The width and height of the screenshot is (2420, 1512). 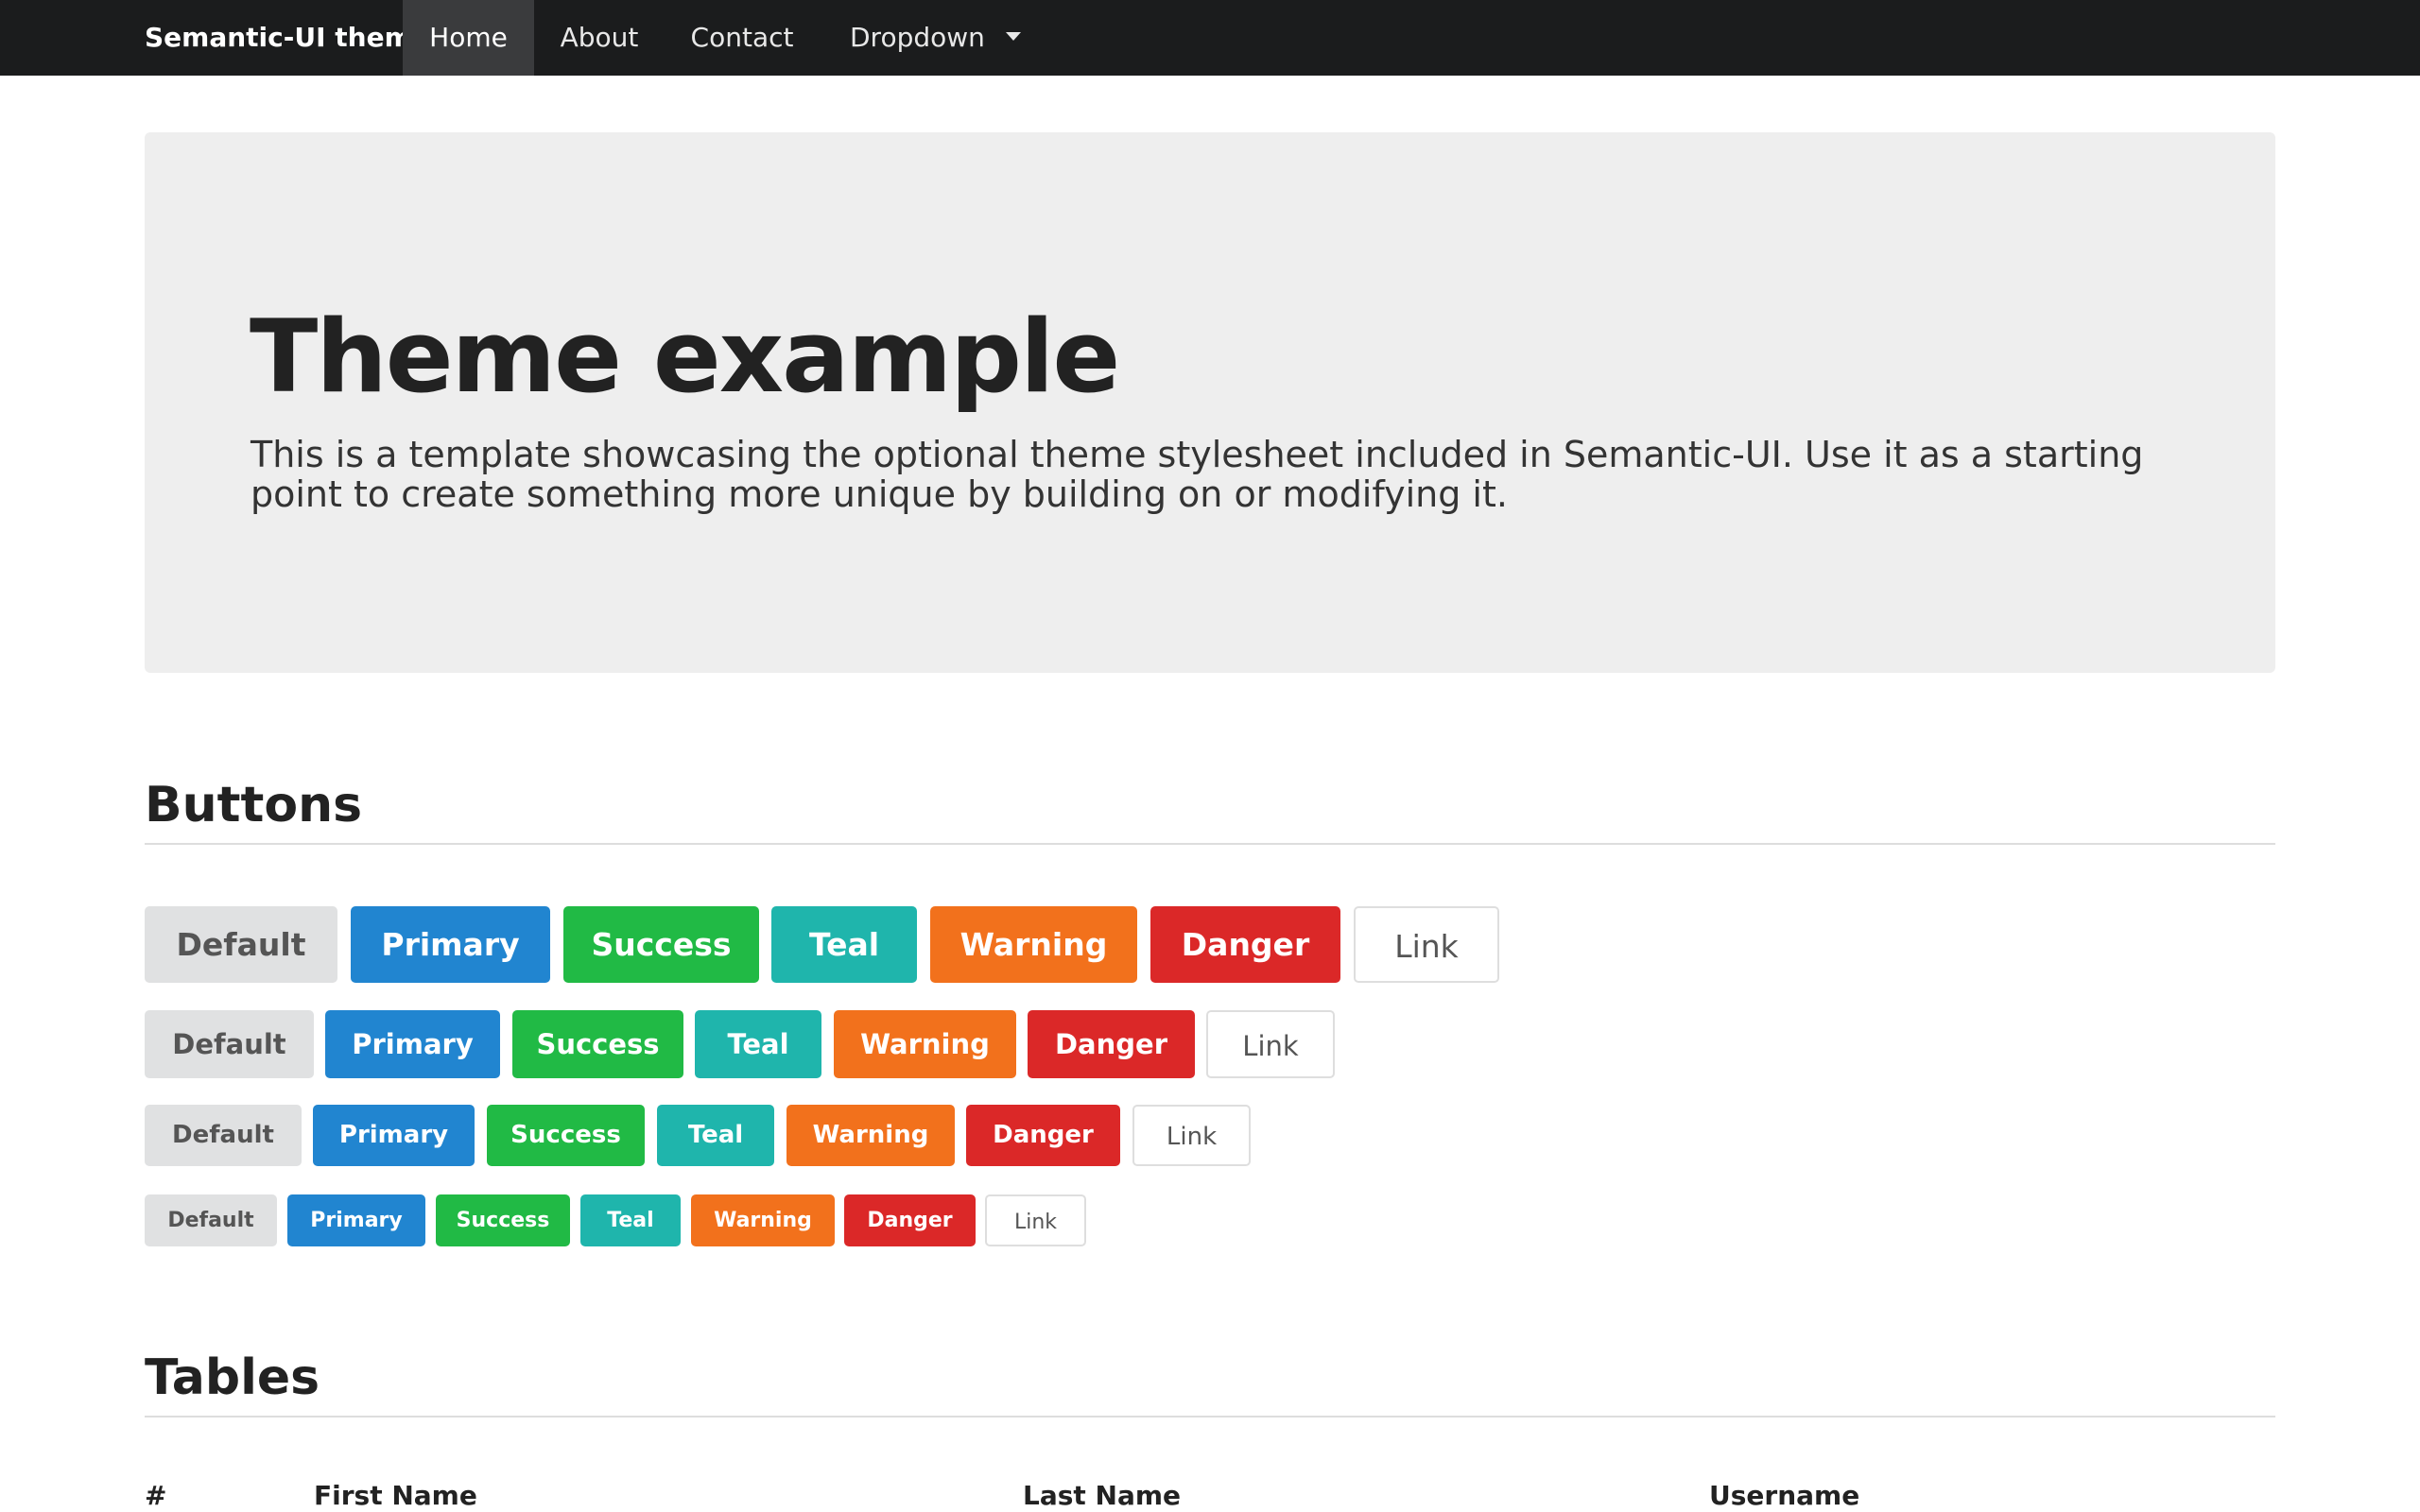 What do you see at coordinates (1210, 1383) in the screenshot?
I see `tables-section-title: Tables` at bounding box center [1210, 1383].